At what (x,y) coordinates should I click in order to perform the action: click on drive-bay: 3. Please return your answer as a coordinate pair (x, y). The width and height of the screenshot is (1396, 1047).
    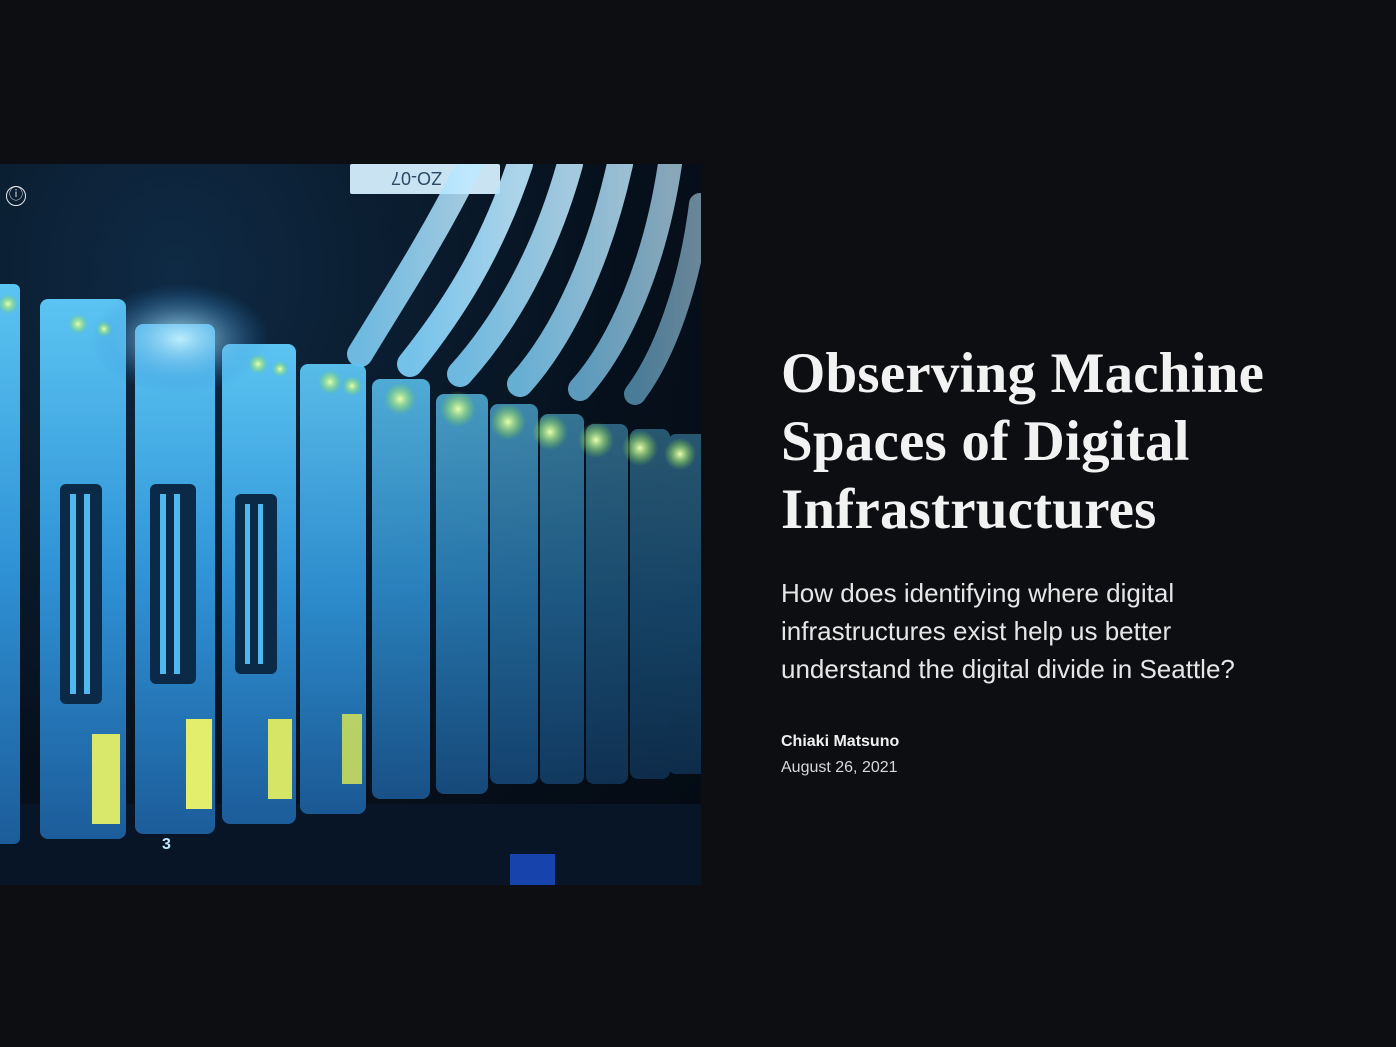
    Looking at the image, I should click on (175, 588).